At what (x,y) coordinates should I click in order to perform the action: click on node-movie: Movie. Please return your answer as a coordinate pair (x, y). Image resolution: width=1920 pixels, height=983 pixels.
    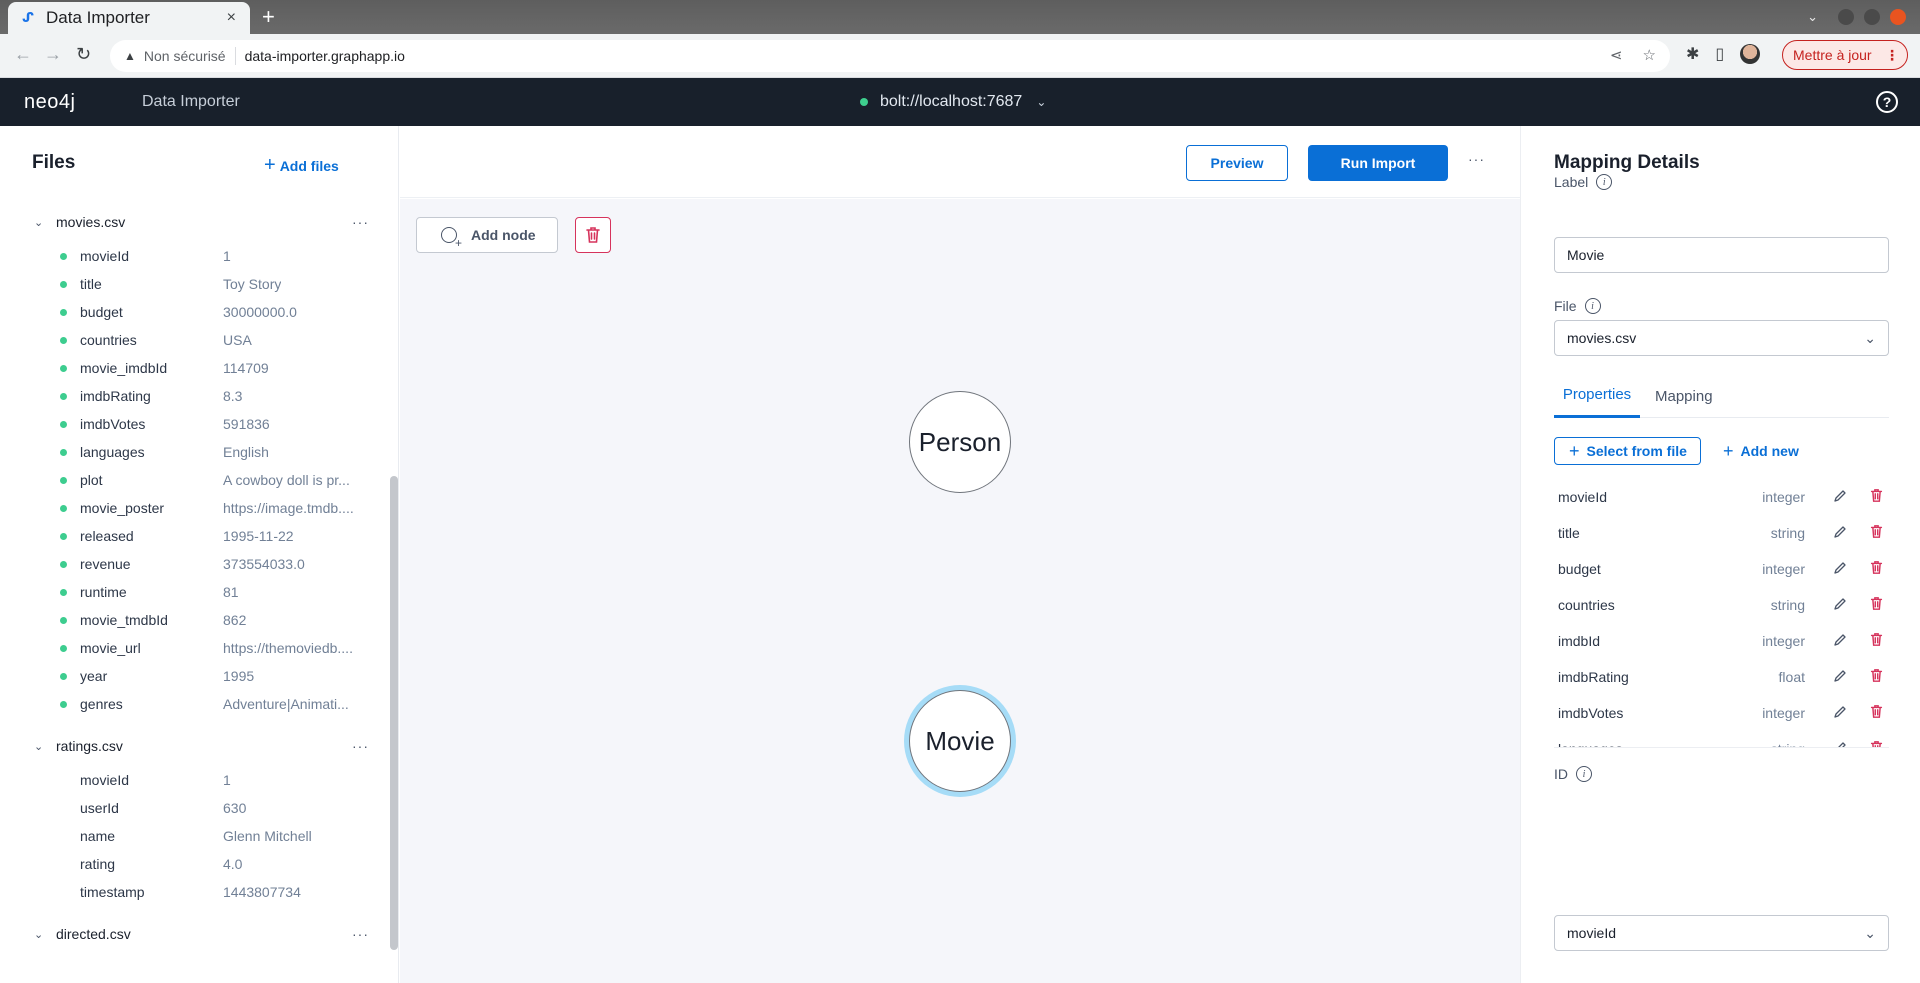
    Looking at the image, I should click on (960, 741).